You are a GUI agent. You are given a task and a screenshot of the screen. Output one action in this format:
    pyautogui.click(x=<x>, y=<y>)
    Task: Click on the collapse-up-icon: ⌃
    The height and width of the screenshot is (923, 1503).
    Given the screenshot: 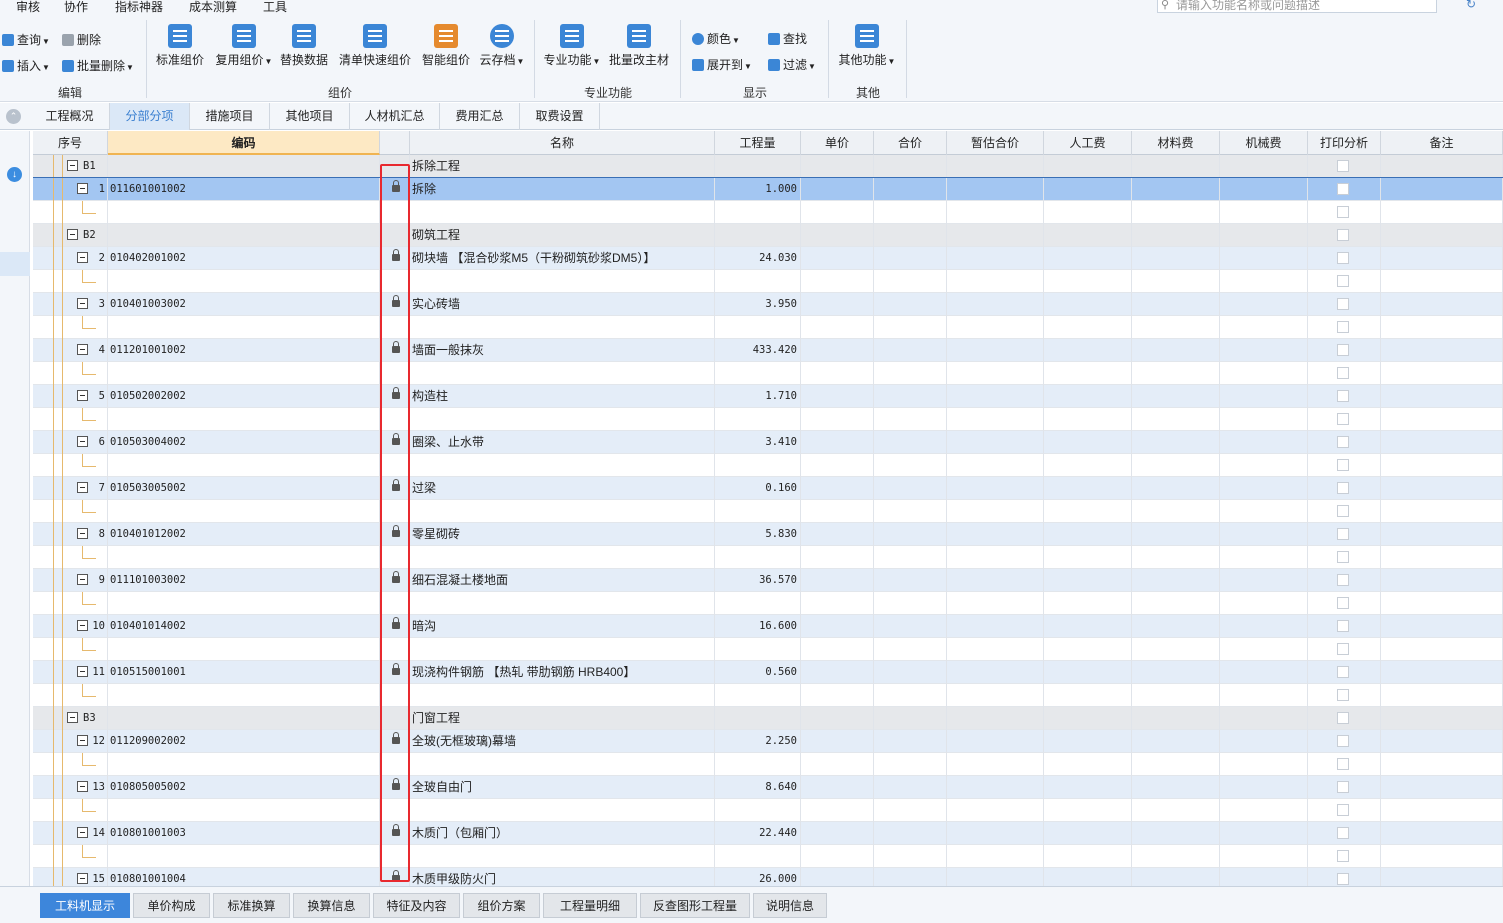 What is the action you would take?
    pyautogui.click(x=13, y=116)
    